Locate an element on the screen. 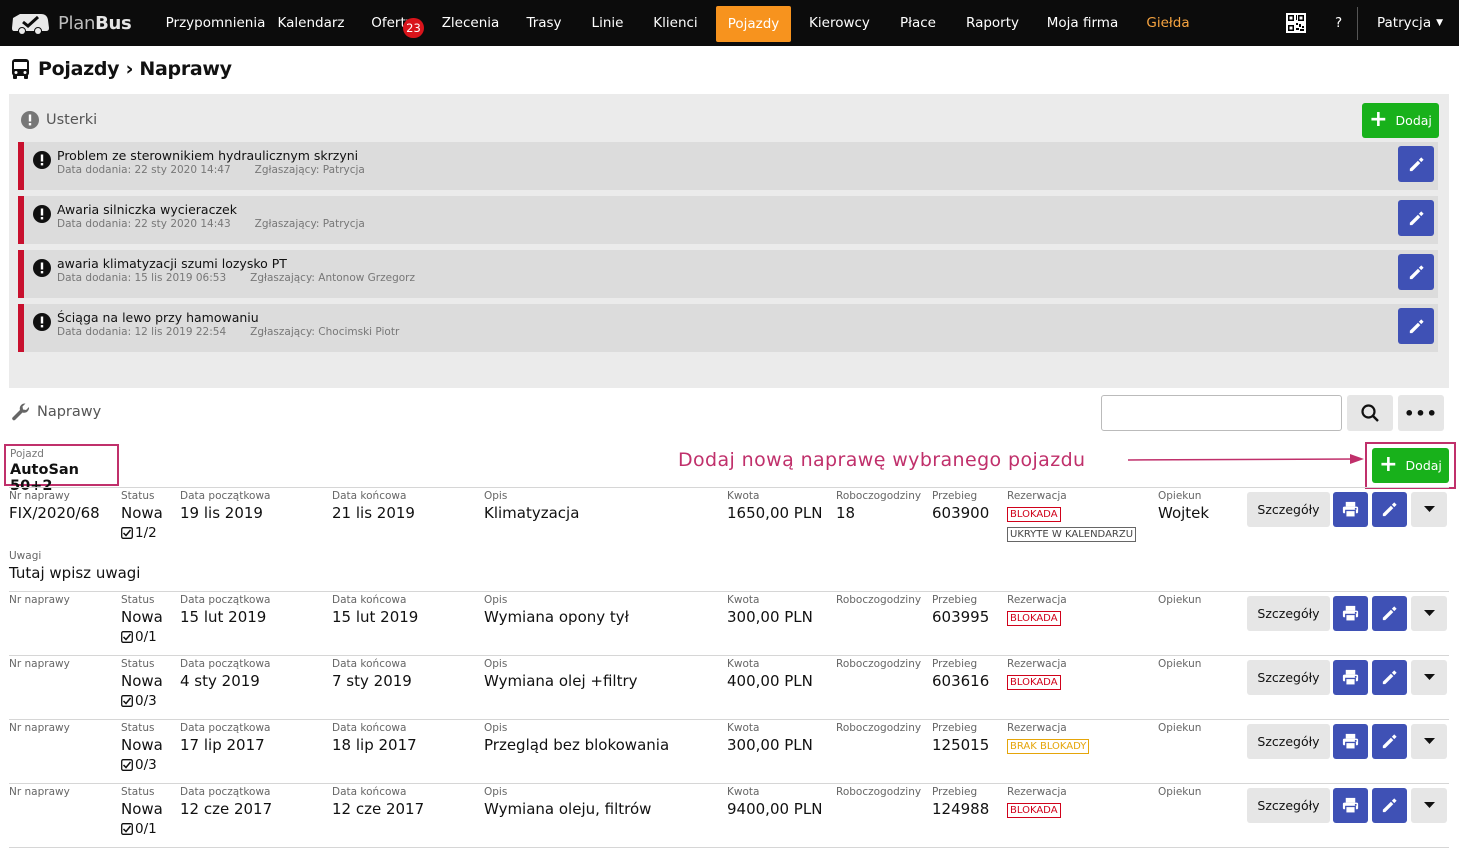 This screenshot has height=849, width=1459. nav-item-1: Kalendarz is located at coordinates (311, 23).